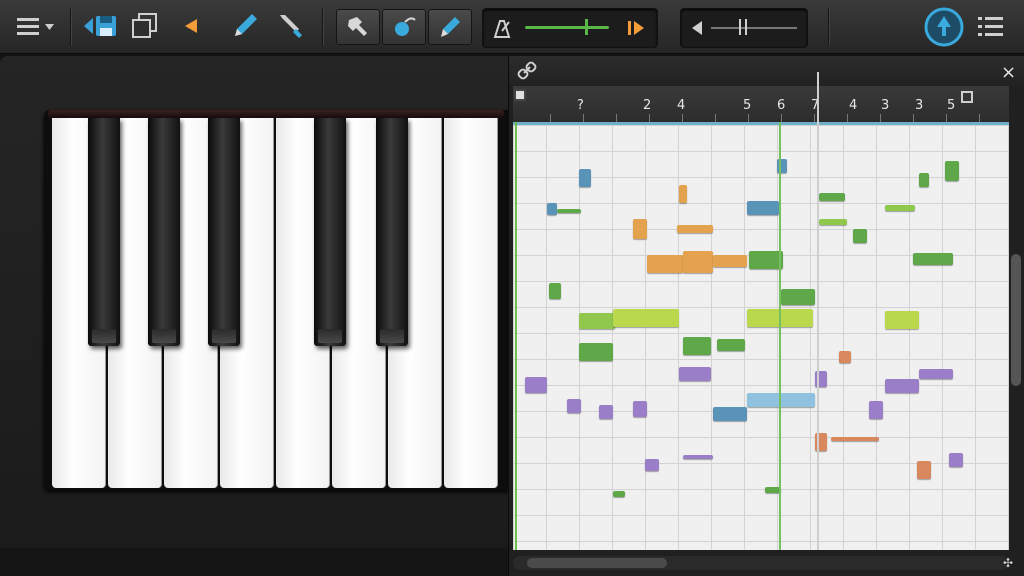 Image resolution: width=1024 pixels, height=576 pixels. Describe the element at coordinates (1016, 320) in the screenshot. I see `vertical-scrollbar-thumb` at that location.